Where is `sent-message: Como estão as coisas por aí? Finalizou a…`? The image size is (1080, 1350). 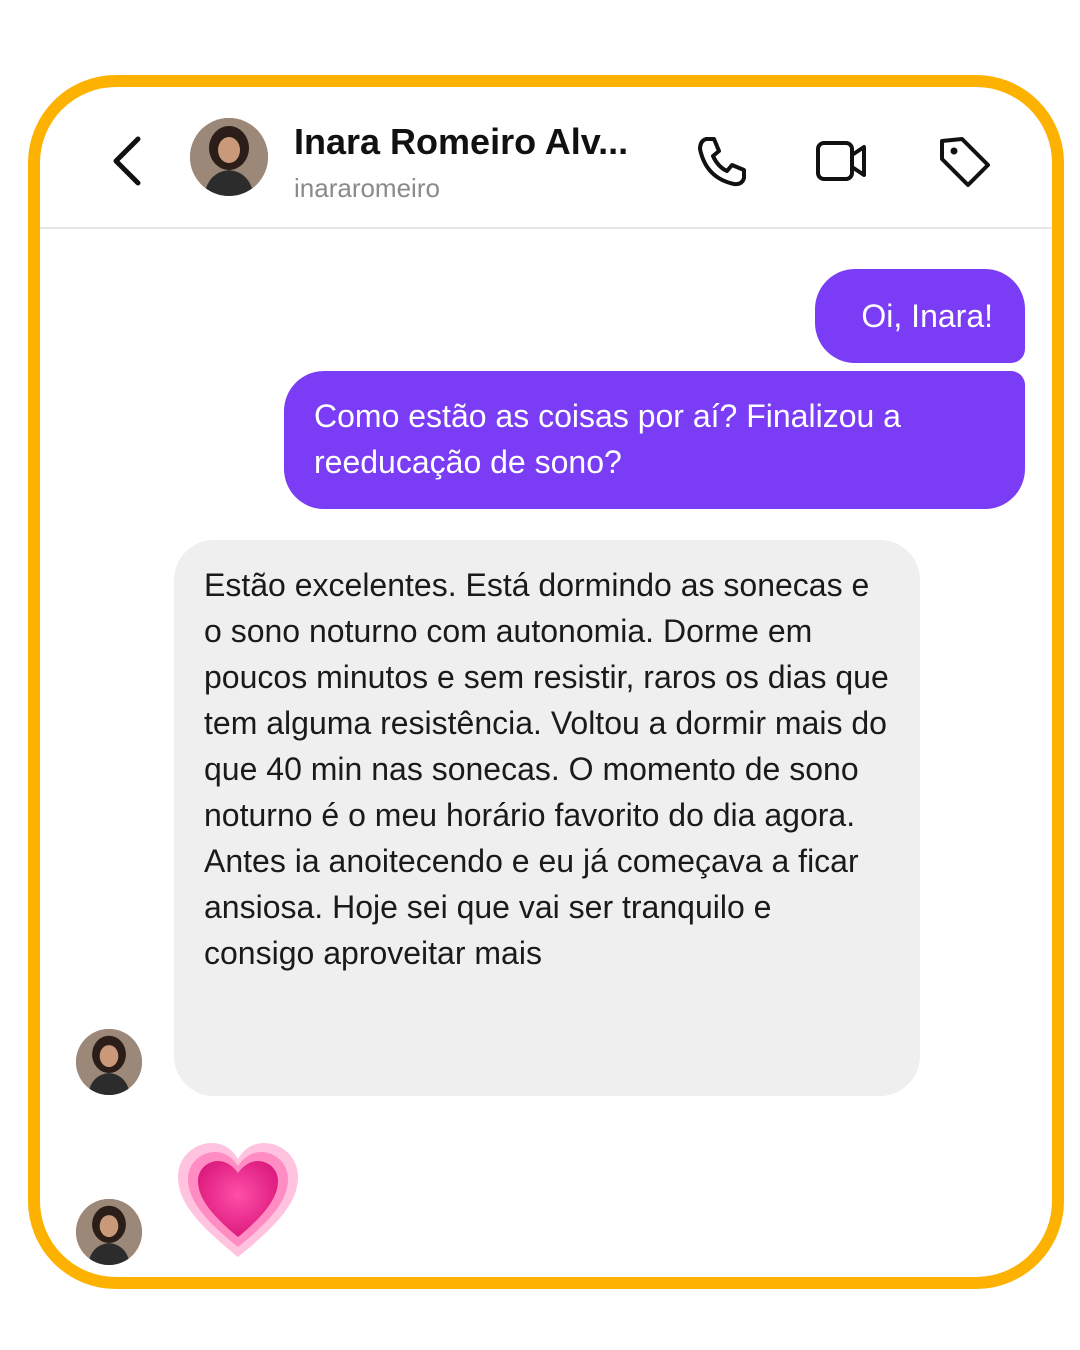 sent-message: Como estão as coisas por aí? Finalizou a… is located at coordinates (654, 440).